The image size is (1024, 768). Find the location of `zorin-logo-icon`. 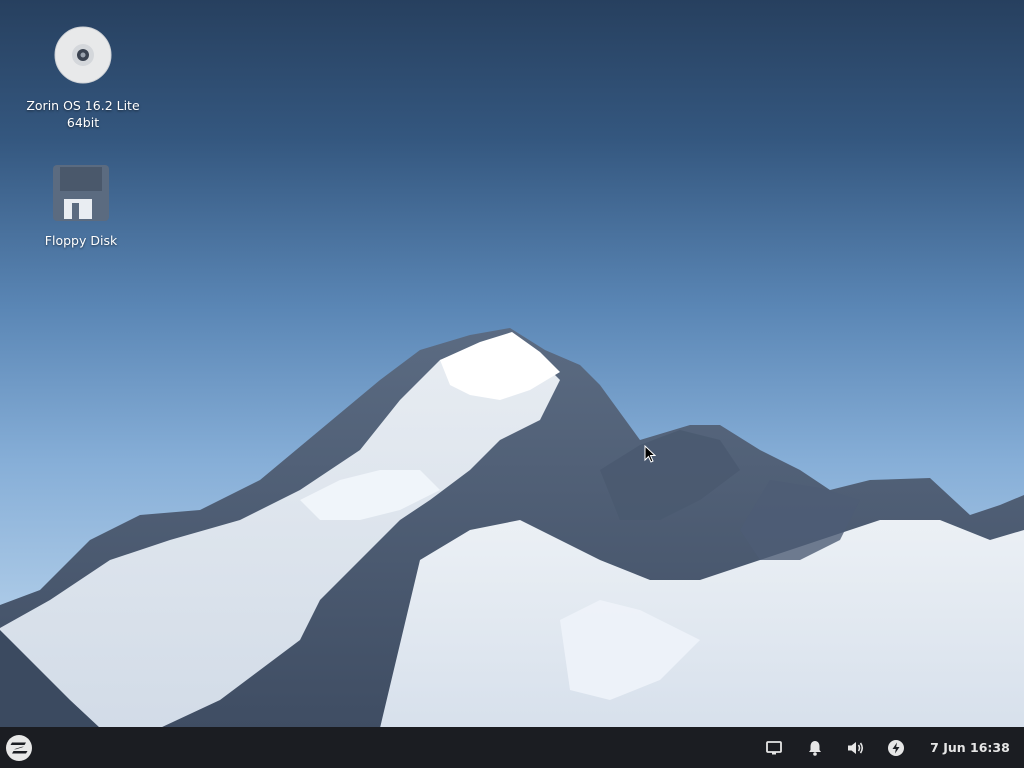

zorin-logo-icon is located at coordinates (19, 748).